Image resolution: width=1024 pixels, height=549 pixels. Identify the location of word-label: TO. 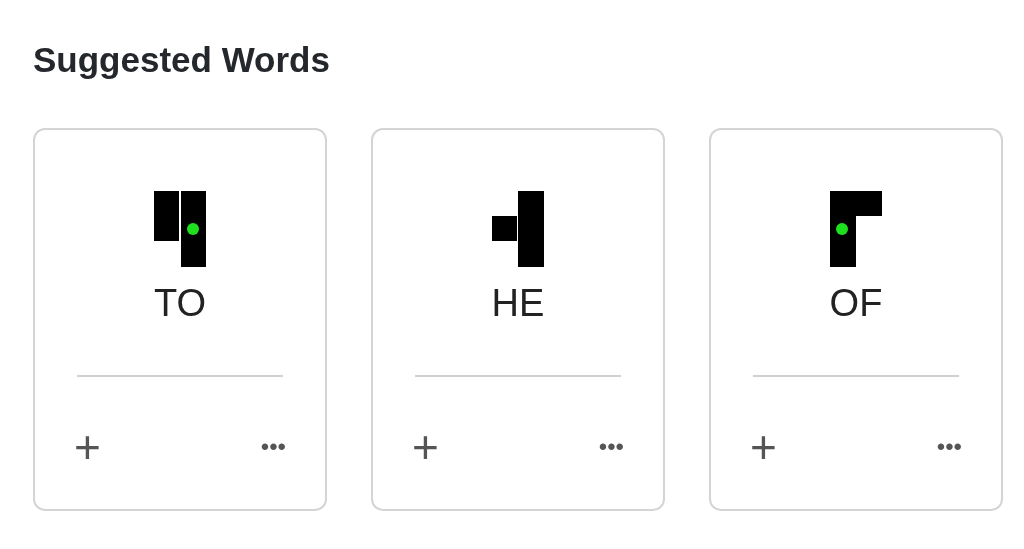
(180, 303).